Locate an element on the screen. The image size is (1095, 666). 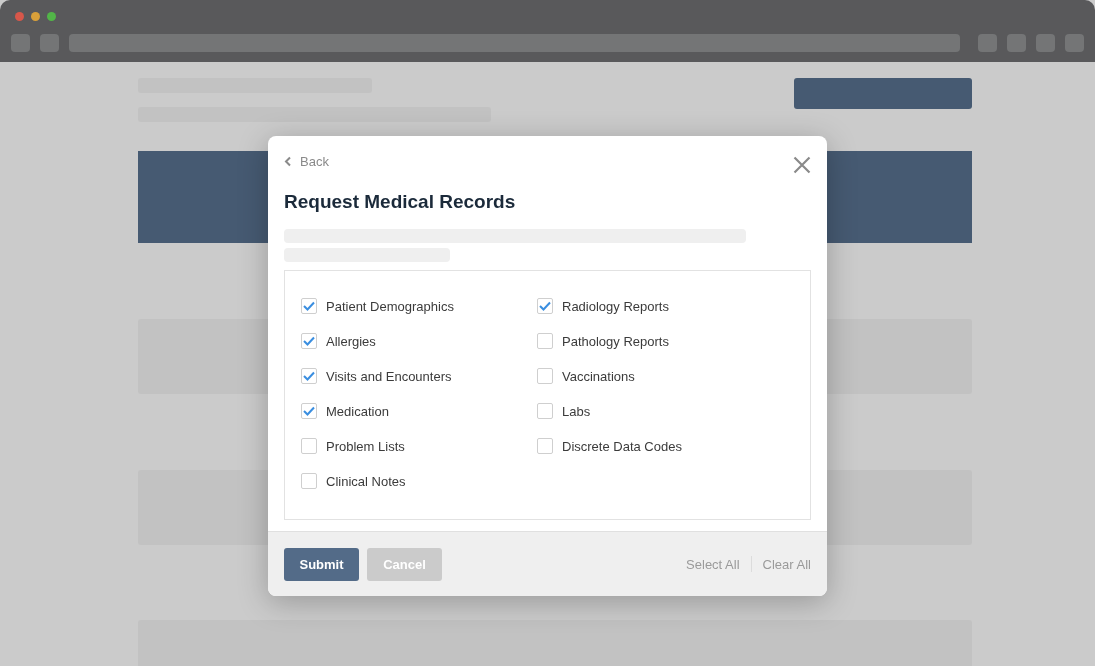
chevron-left-icon is located at coordinates (288, 162).